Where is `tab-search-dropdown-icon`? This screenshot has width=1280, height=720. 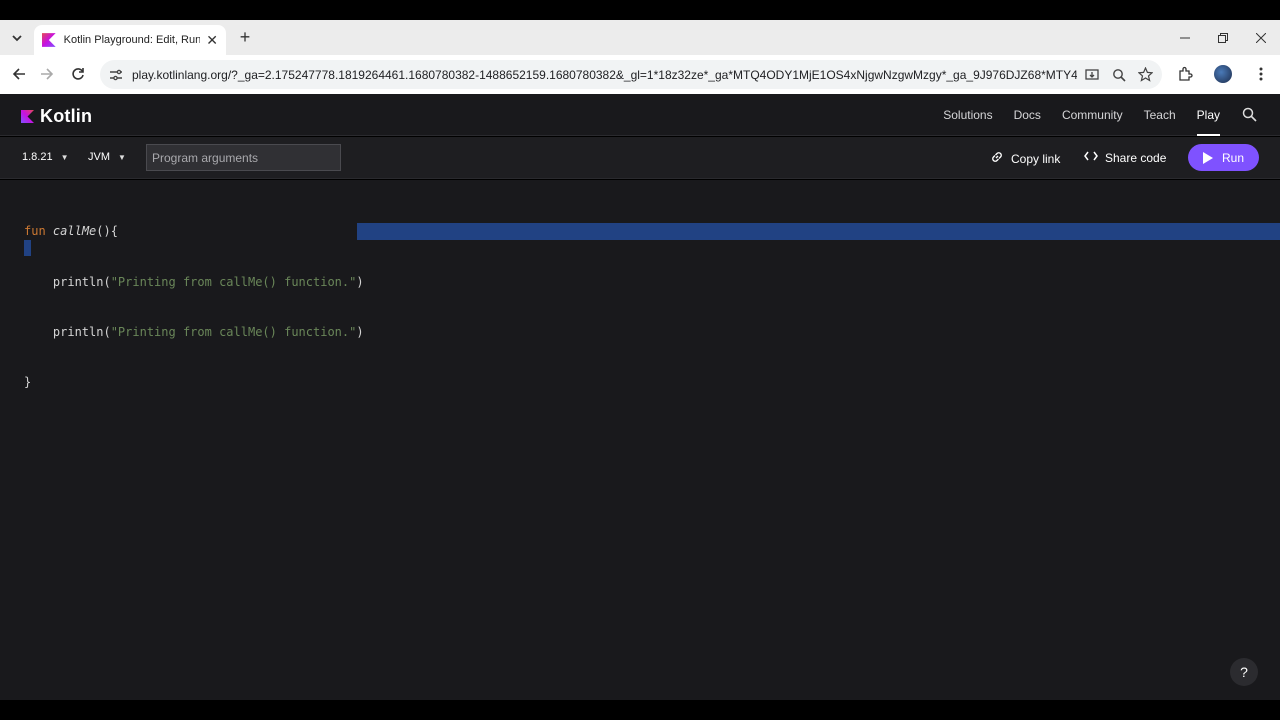 tab-search-dropdown-icon is located at coordinates (17, 38).